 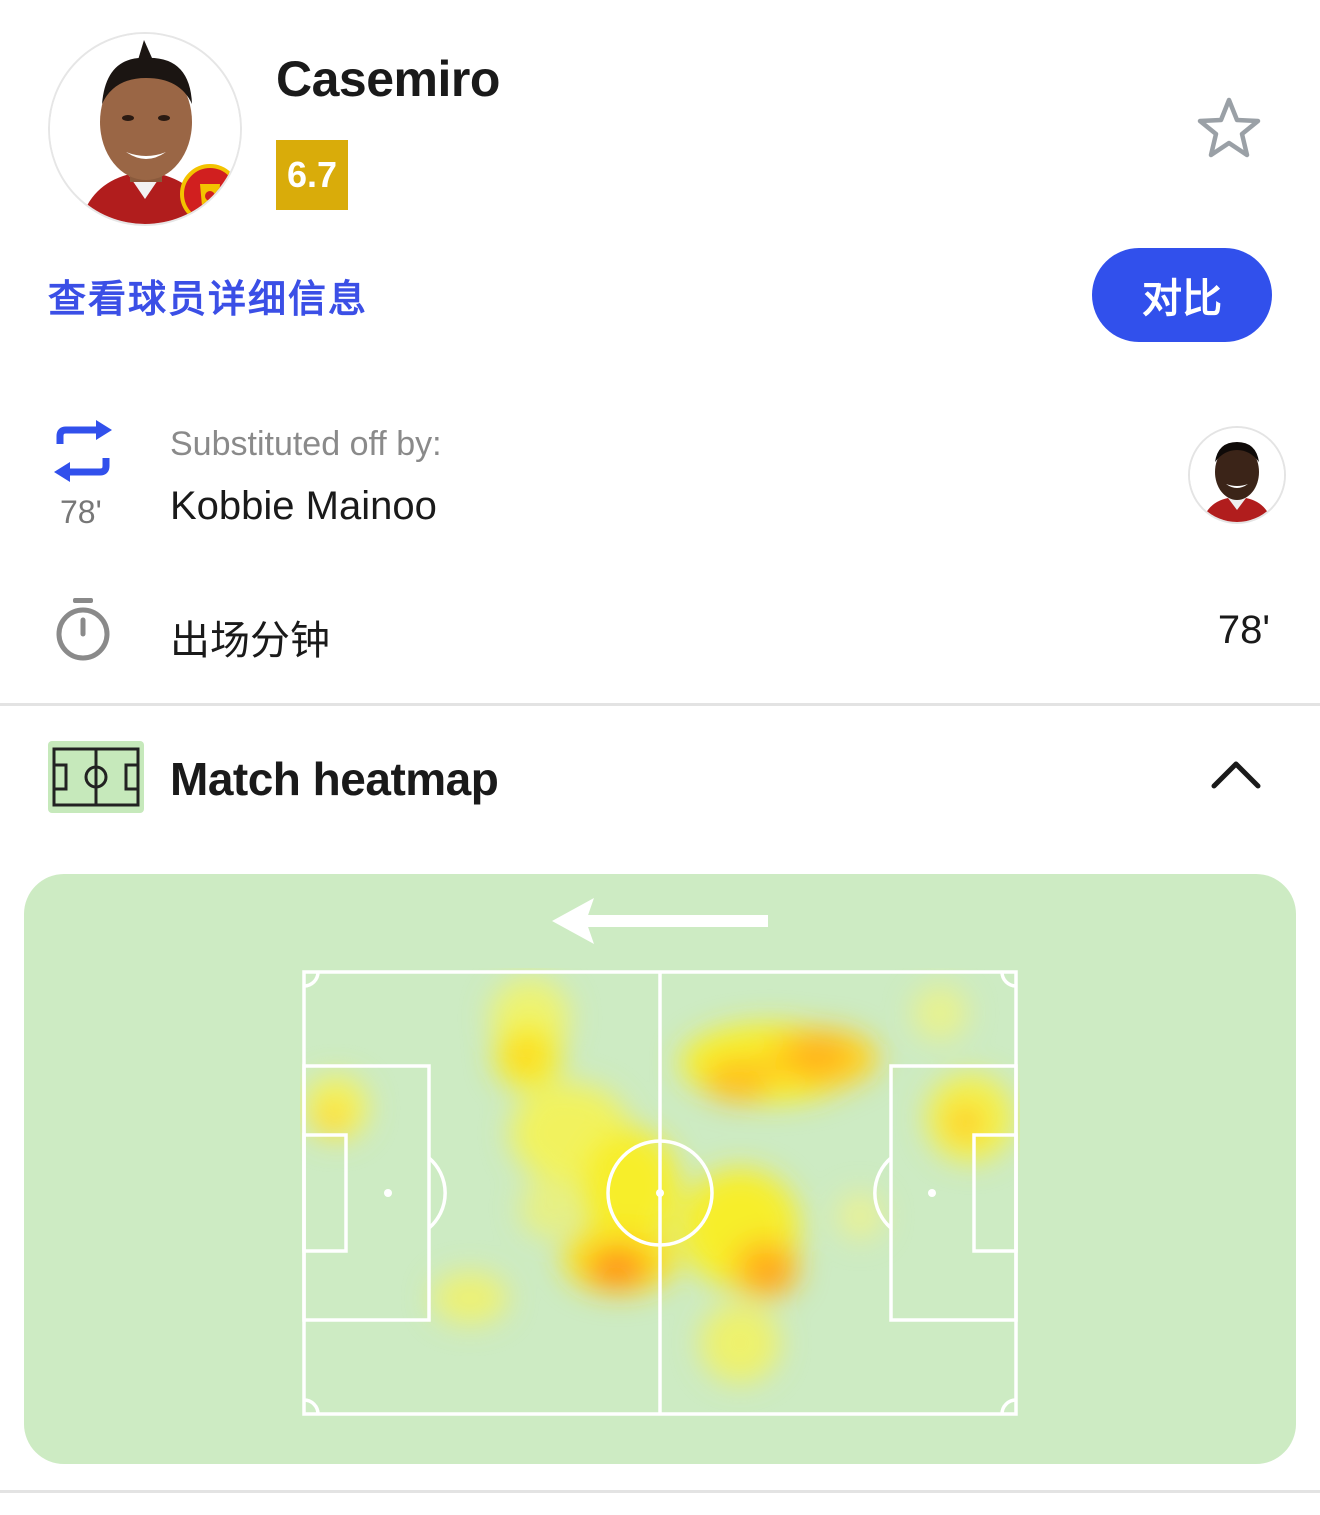 What do you see at coordinates (1182, 295) in the screenshot?
I see `compare-button: 对比` at bounding box center [1182, 295].